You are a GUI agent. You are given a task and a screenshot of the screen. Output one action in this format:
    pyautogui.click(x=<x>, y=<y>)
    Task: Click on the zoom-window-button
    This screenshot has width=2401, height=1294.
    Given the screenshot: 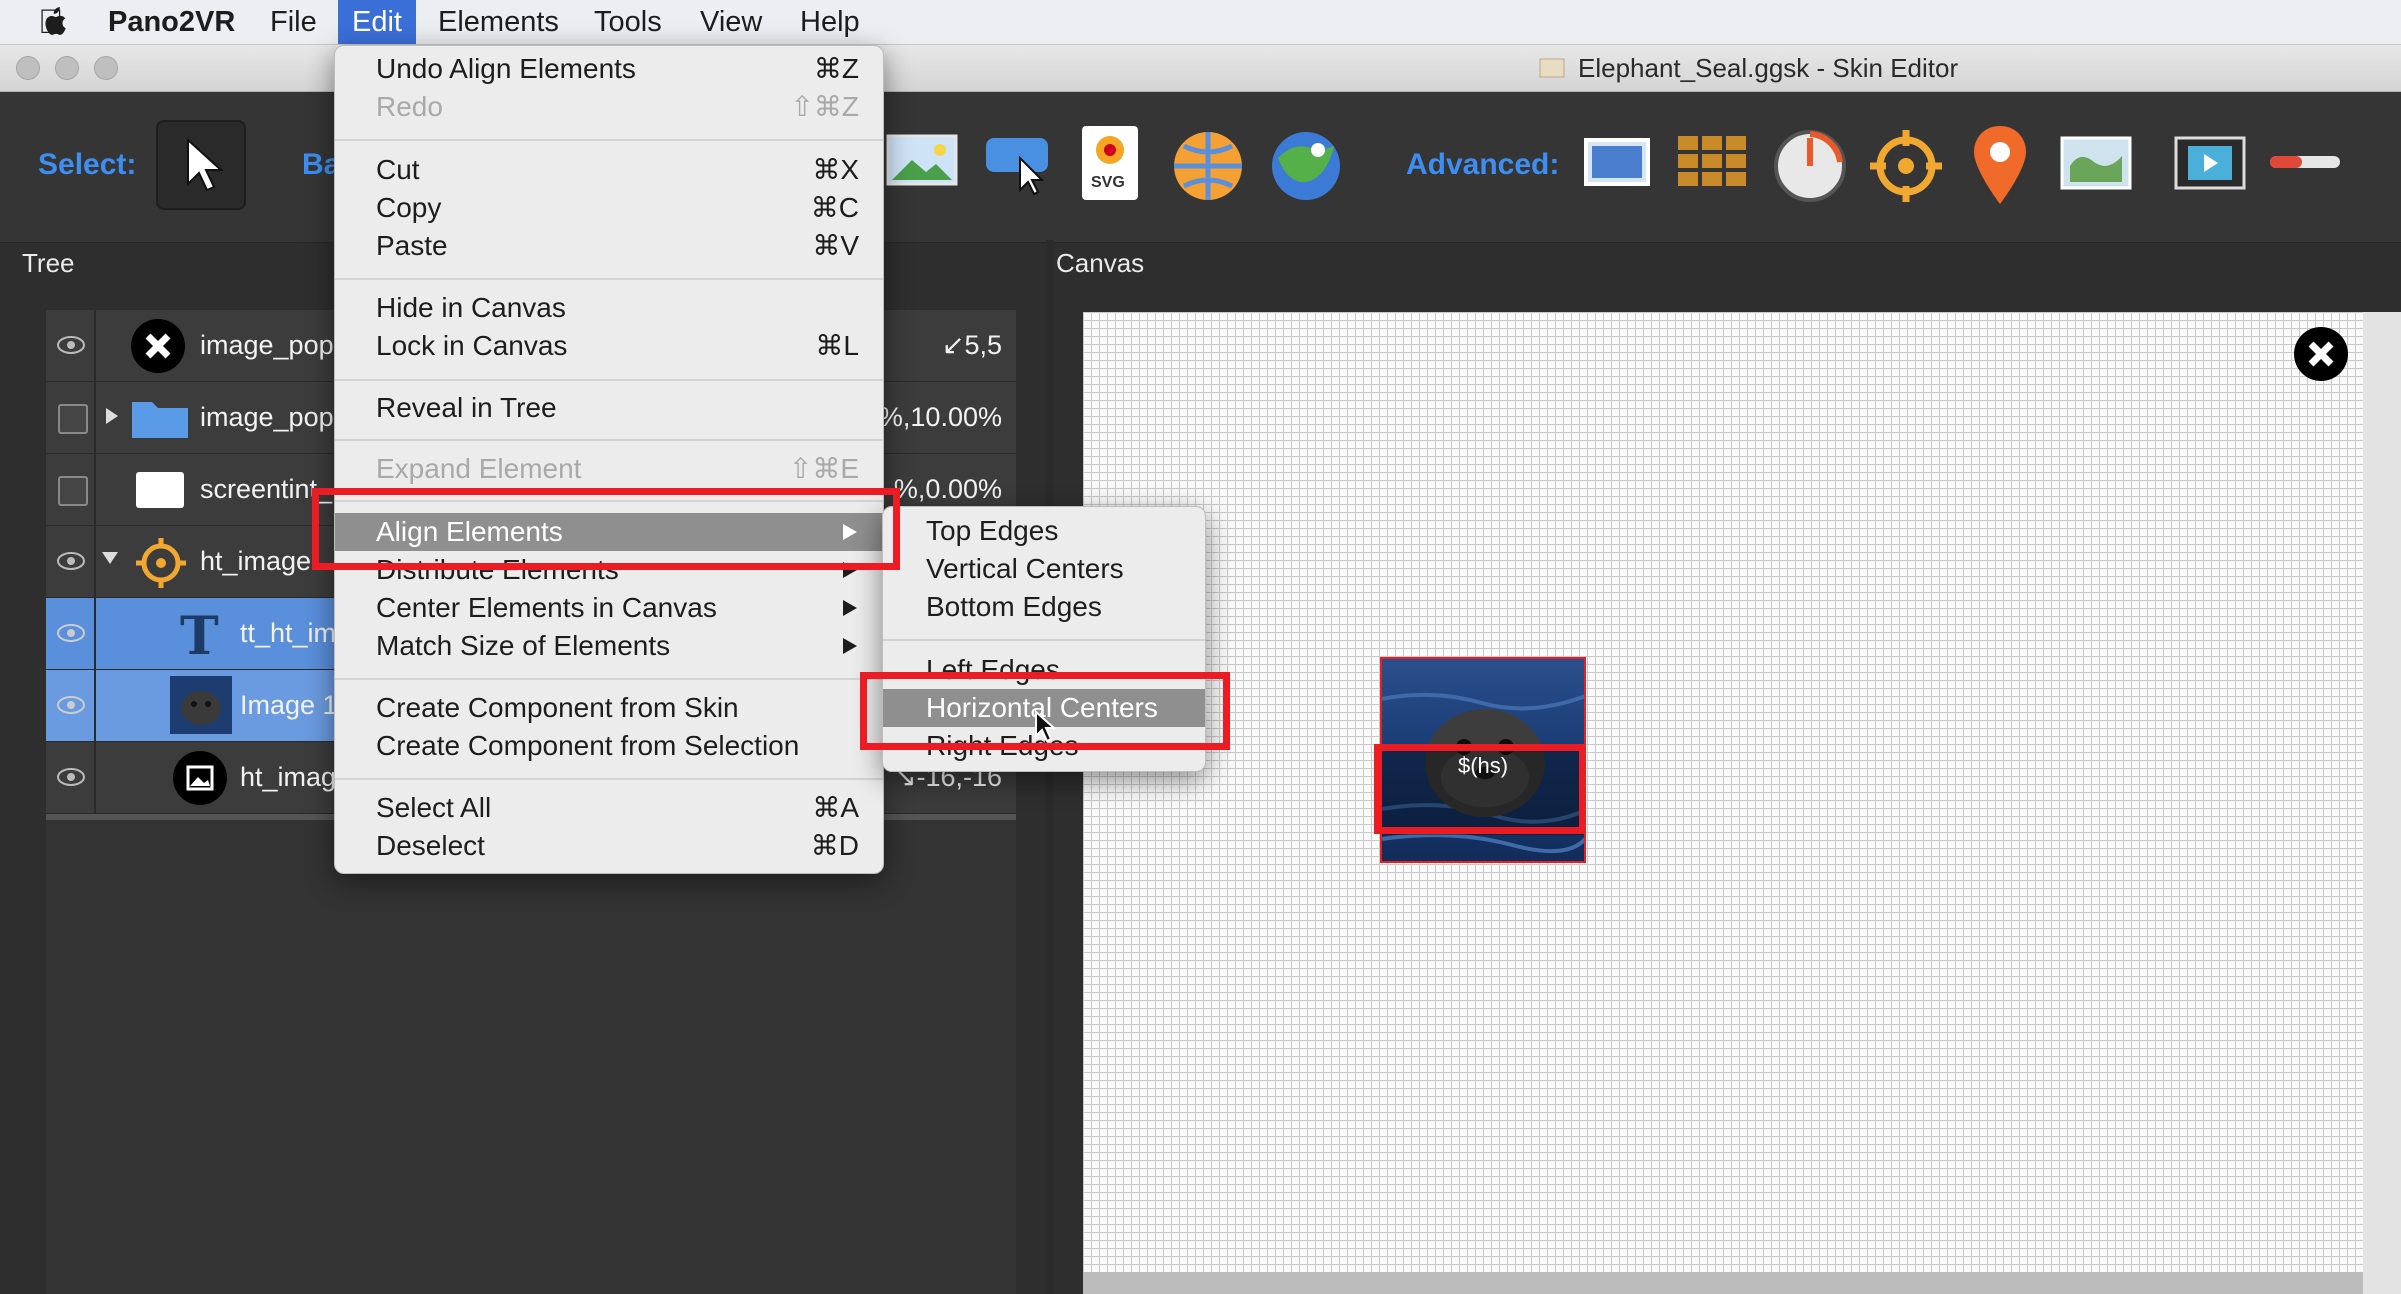 What is the action you would take?
    pyautogui.click(x=106, y=68)
    